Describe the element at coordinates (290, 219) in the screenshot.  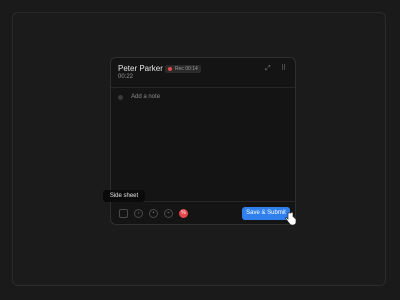
I see `hand-cursor-icon` at that location.